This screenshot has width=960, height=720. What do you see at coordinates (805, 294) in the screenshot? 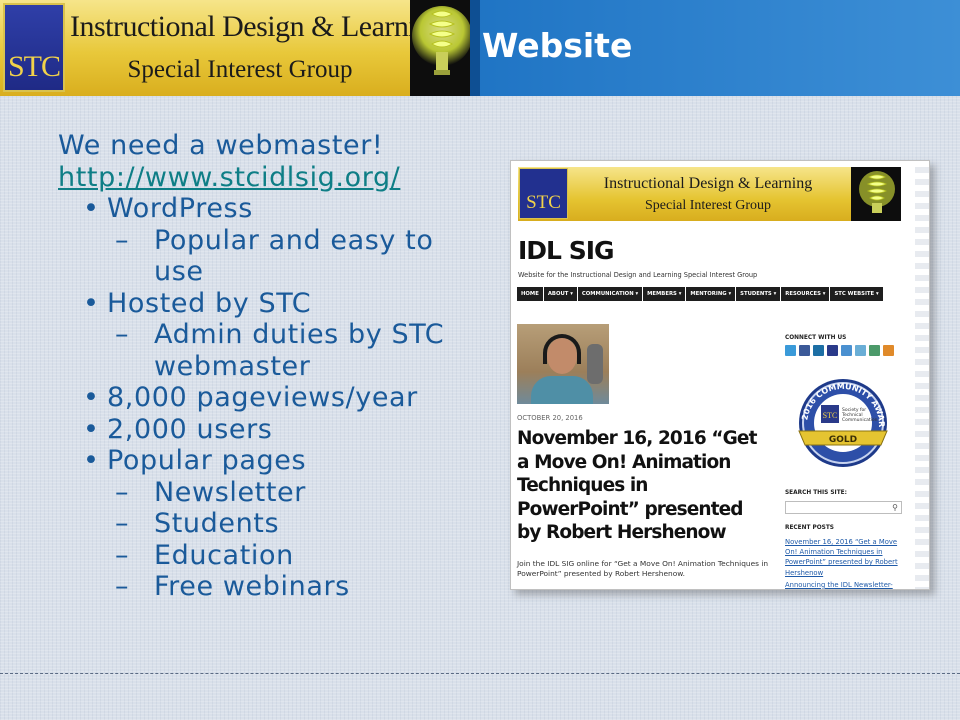
I see `nav-resources: RESOURCES ▾` at bounding box center [805, 294].